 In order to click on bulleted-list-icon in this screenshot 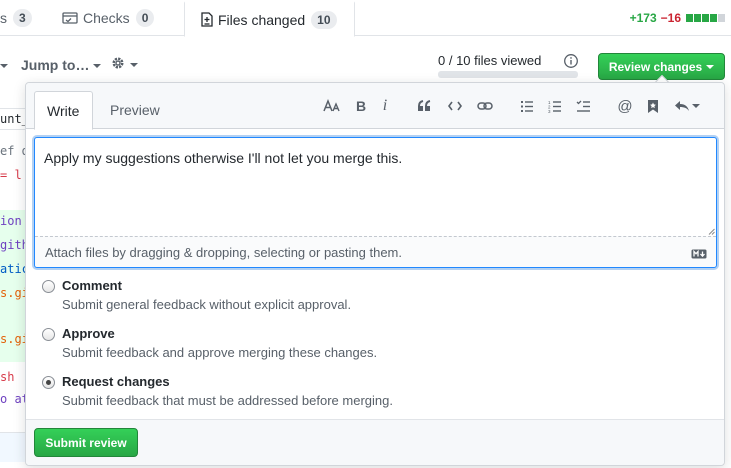, I will do `click(527, 106)`.